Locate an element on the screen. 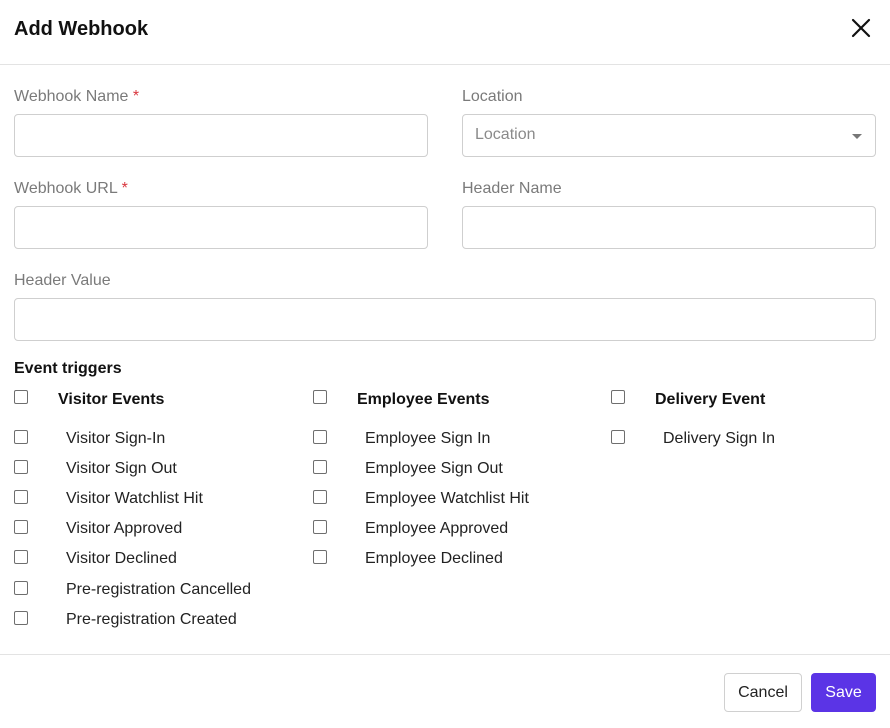 The height and width of the screenshot is (728, 890). visitor-sign-out-label: Visitor Sign Out is located at coordinates (121, 468).